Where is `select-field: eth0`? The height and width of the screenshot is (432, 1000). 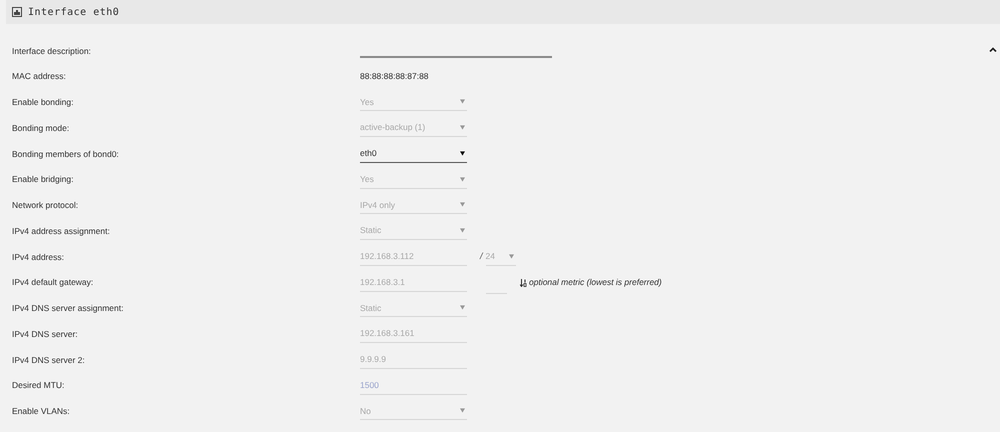 select-field: eth0 is located at coordinates (413, 153).